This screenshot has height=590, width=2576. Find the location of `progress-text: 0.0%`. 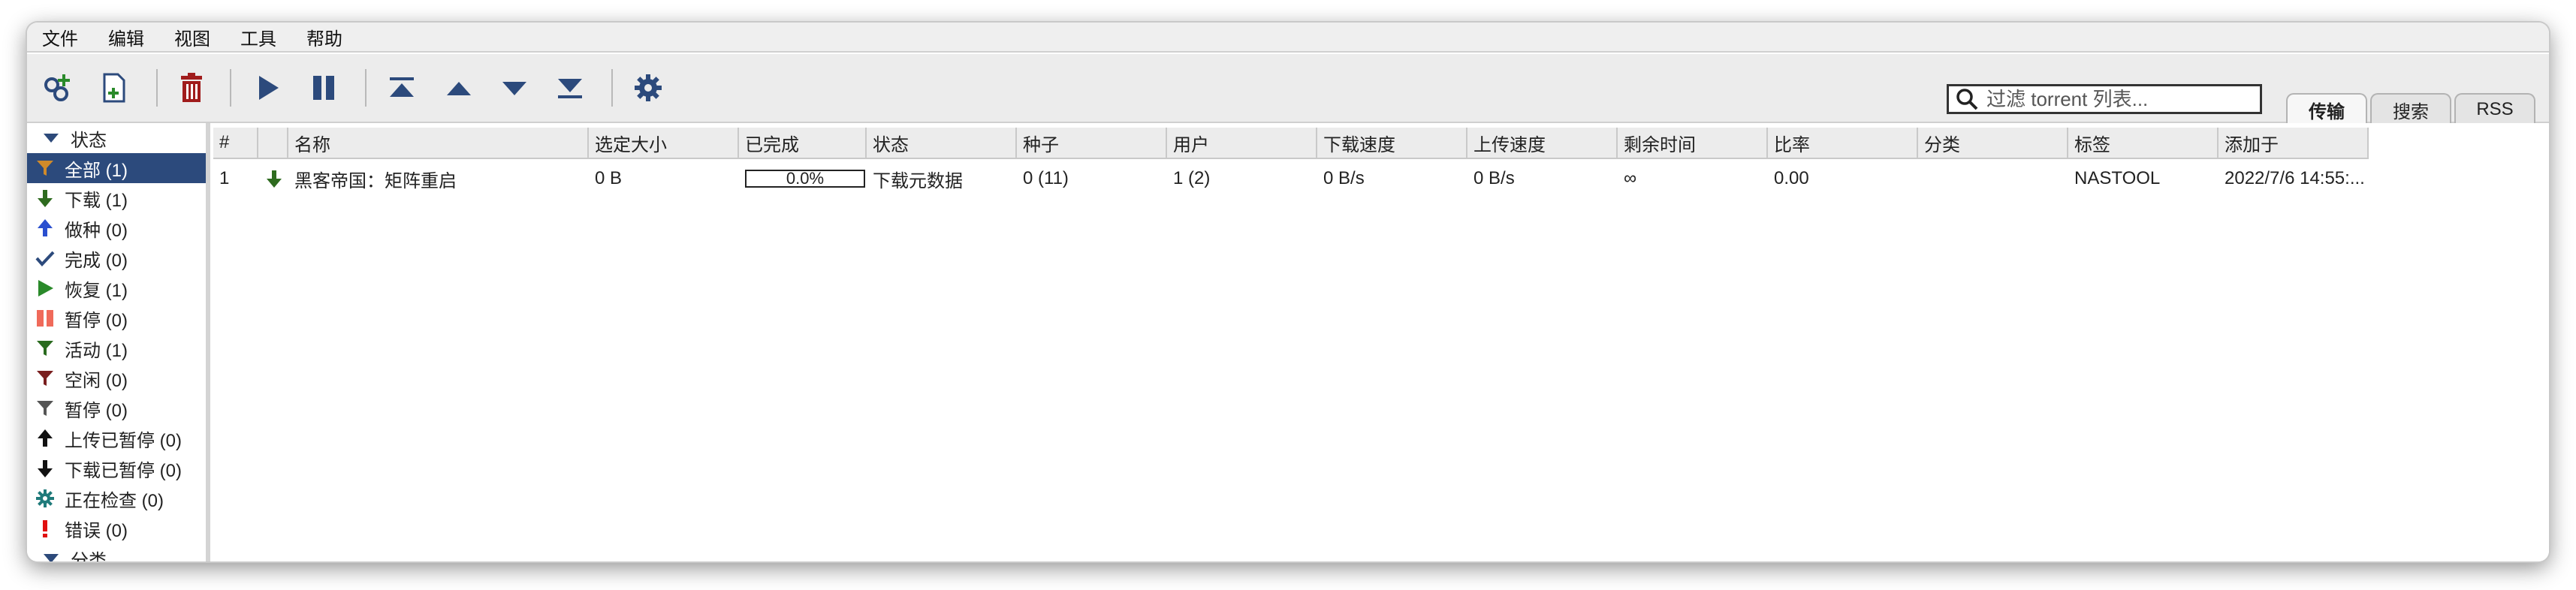

progress-text: 0.0% is located at coordinates (805, 178).